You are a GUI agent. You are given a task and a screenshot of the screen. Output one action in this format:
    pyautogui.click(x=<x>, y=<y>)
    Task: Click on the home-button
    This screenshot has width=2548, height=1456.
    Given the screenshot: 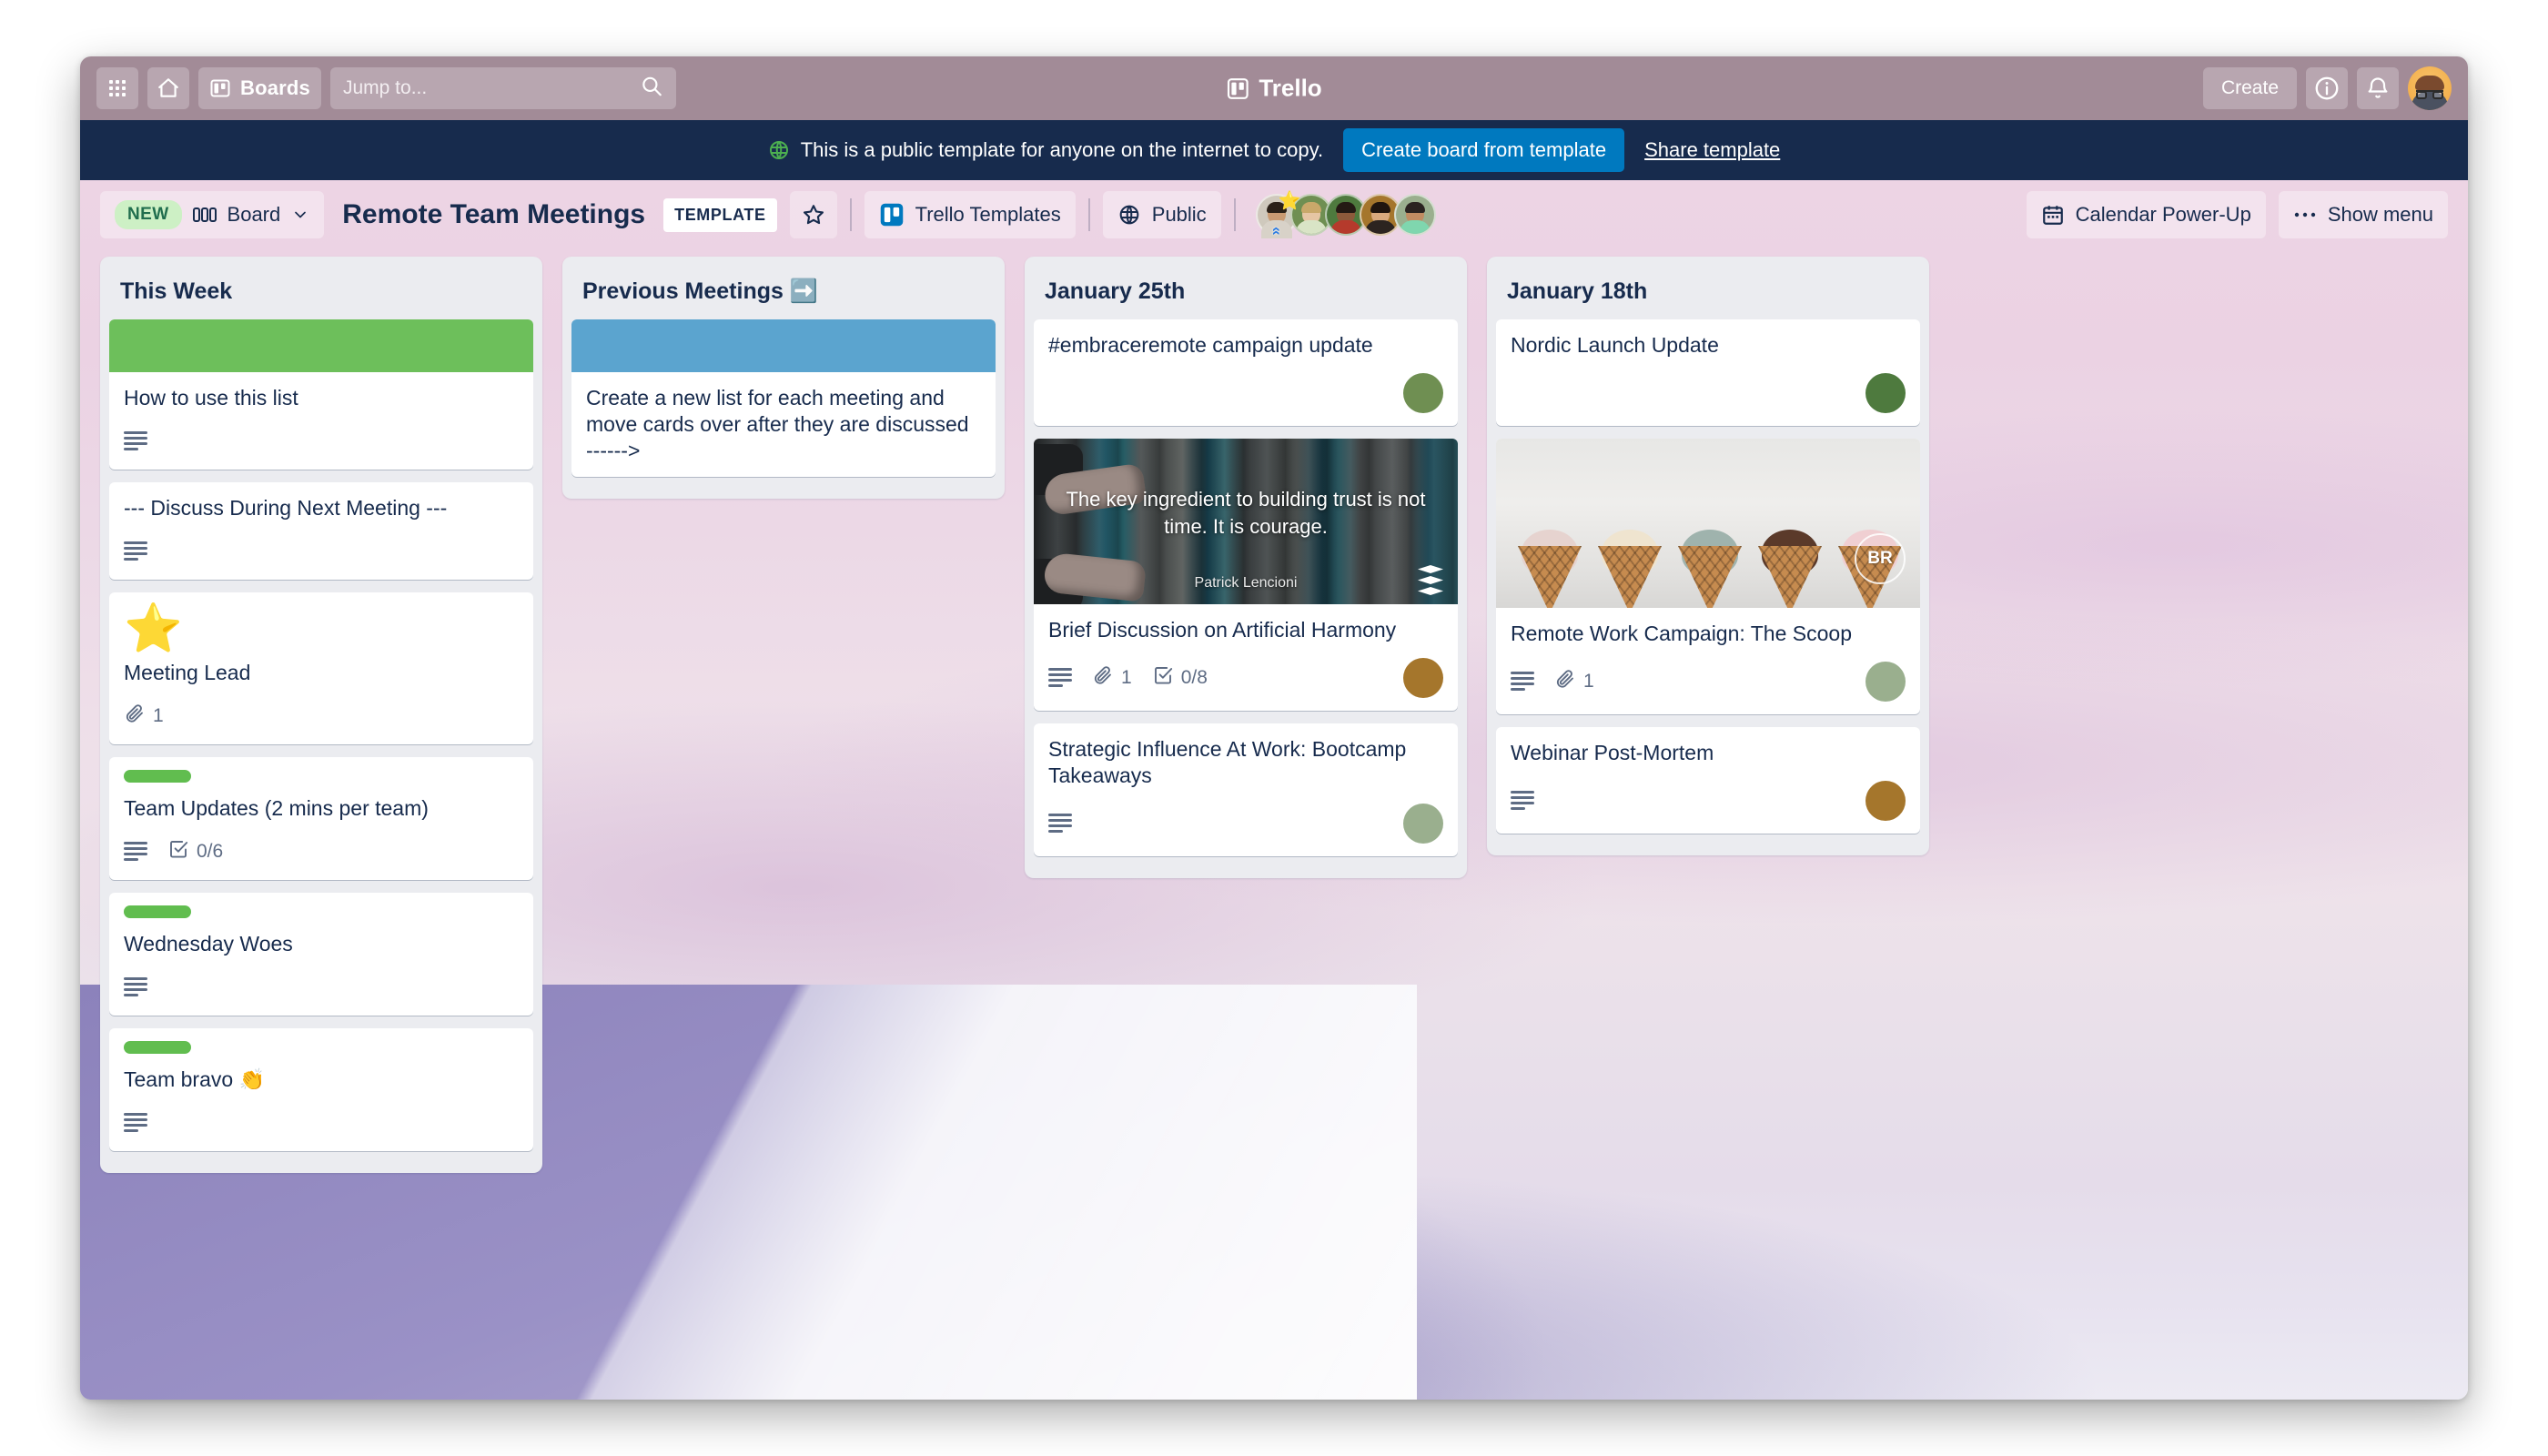 What is the action you would take?
    pyautogui.click(x=168, y=88)
    